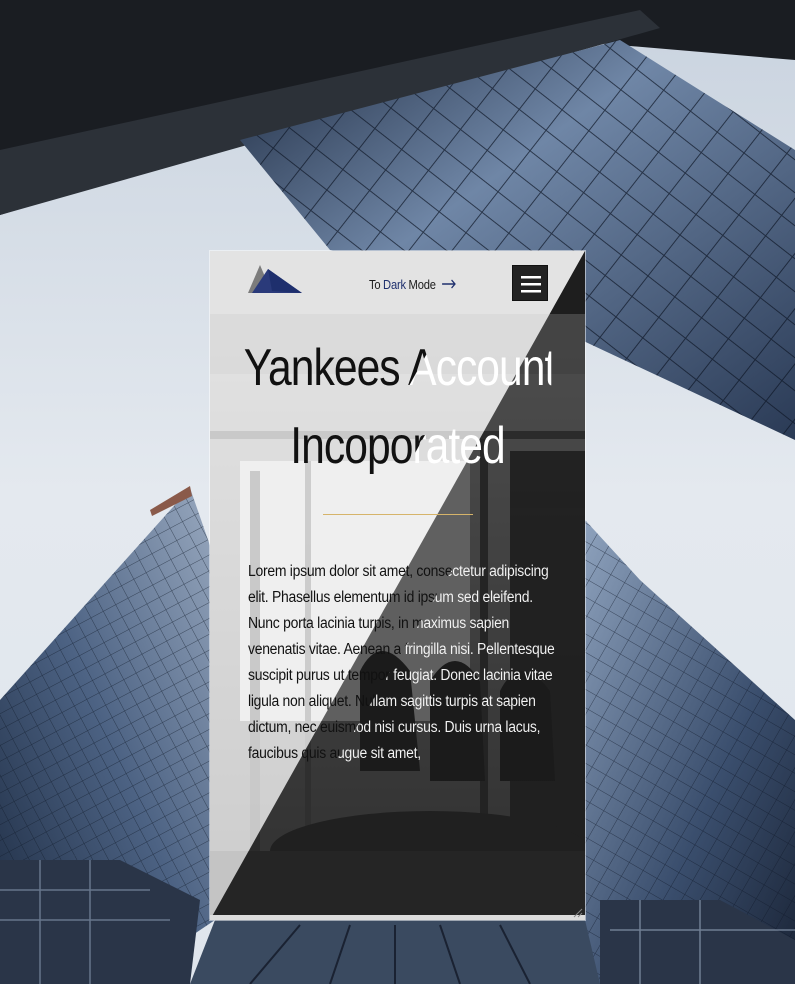 The width and height of the screenshot is (795, 984). What do you see at coordinates (578, 913) in the screenshot?
I see `resize-handle-icon` at bounding box center [578, 913].